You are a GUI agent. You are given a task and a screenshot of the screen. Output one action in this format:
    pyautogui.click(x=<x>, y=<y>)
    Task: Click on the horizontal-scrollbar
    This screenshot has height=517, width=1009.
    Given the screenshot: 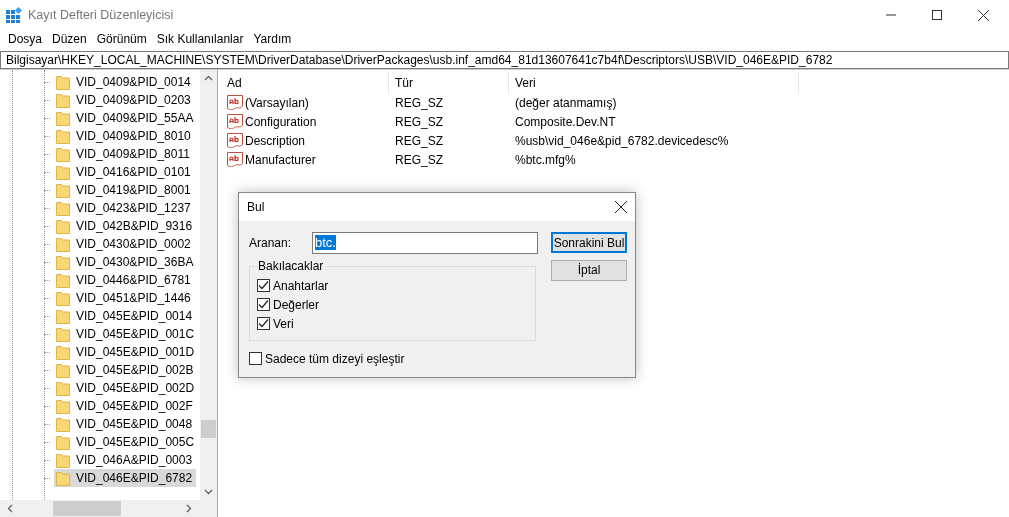 What is the action you would take?
    pyautogui.click(x=108, y=508)
    